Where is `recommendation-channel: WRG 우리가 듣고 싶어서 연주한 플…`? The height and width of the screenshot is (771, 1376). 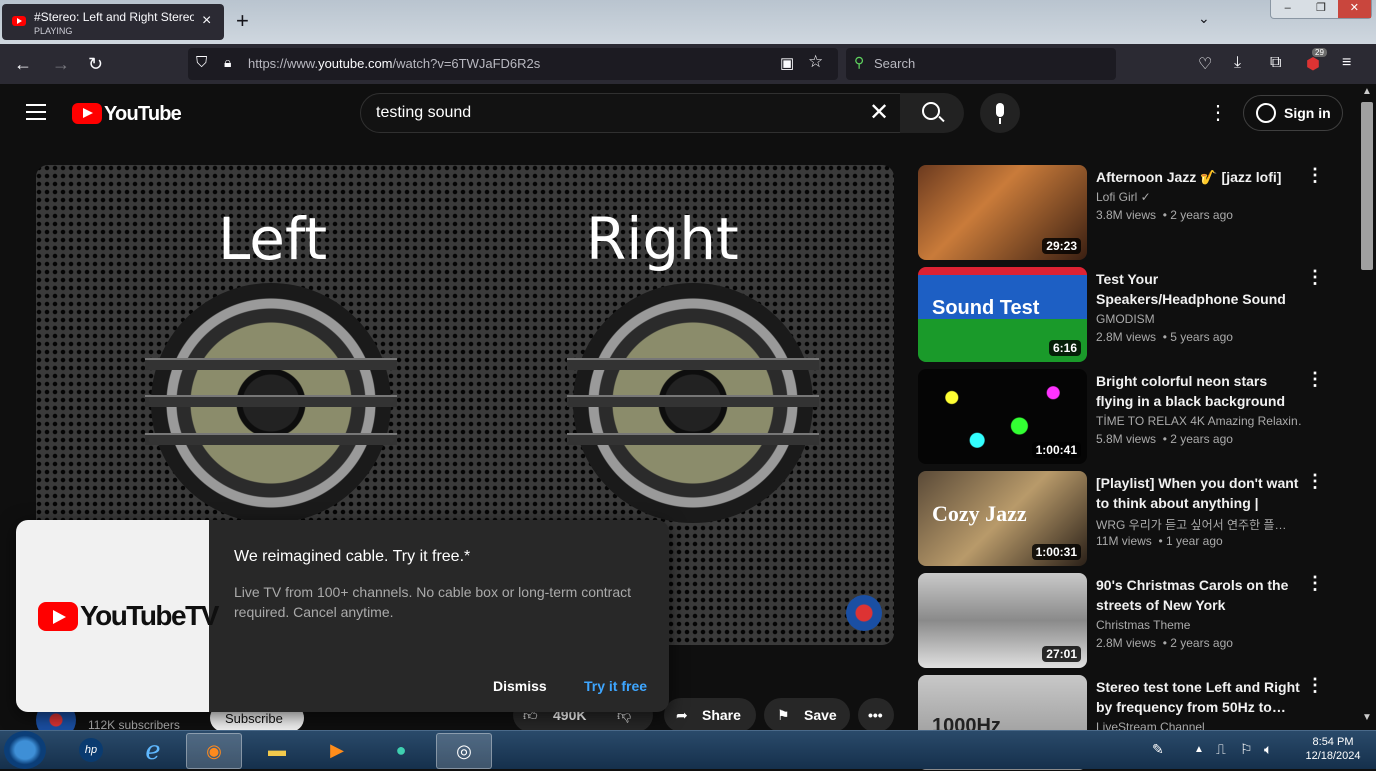
recommendation-channel: WRG 우리가 듣고 싶어서 연주한 플… is located at coordinates (1199, 524).